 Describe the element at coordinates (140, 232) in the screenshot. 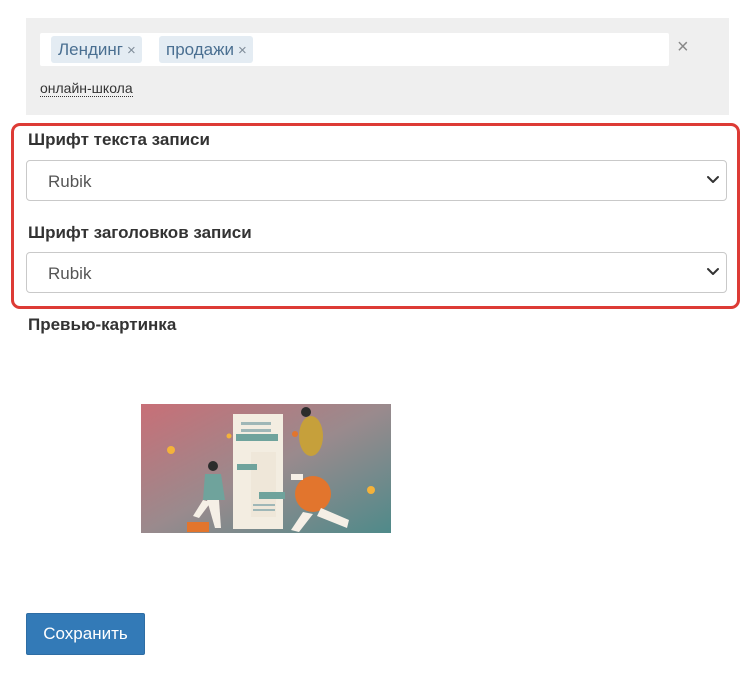

I see `heading-font-label: Шрифт заголовков записи` at that location.